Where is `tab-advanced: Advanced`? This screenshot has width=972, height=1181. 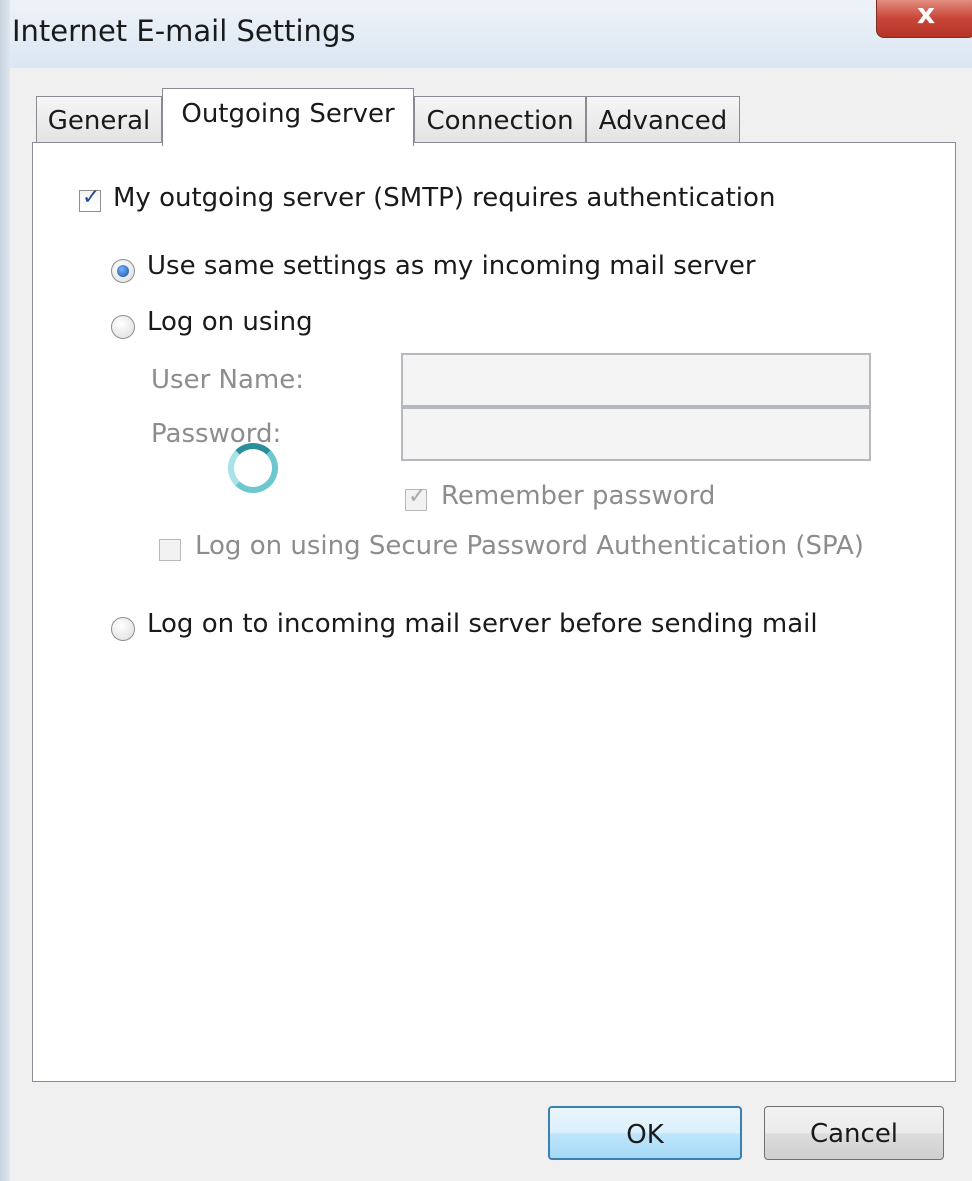 tab-advanced: Advanced is located at coordinates (663, 120).